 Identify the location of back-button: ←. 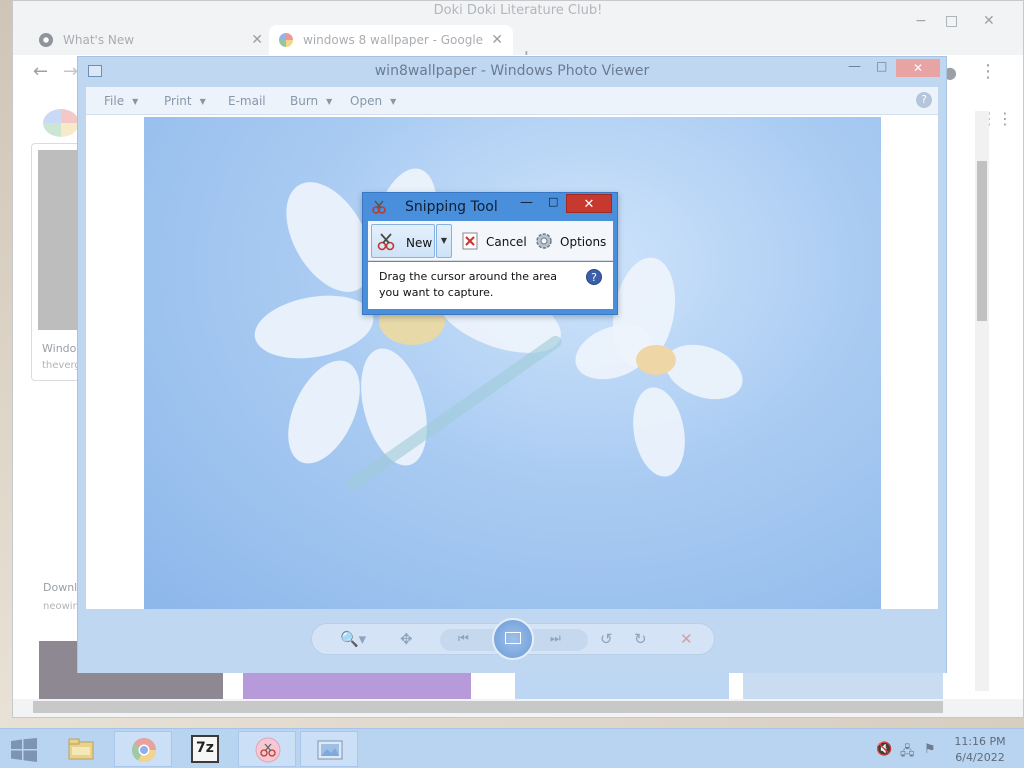
(40, 71).